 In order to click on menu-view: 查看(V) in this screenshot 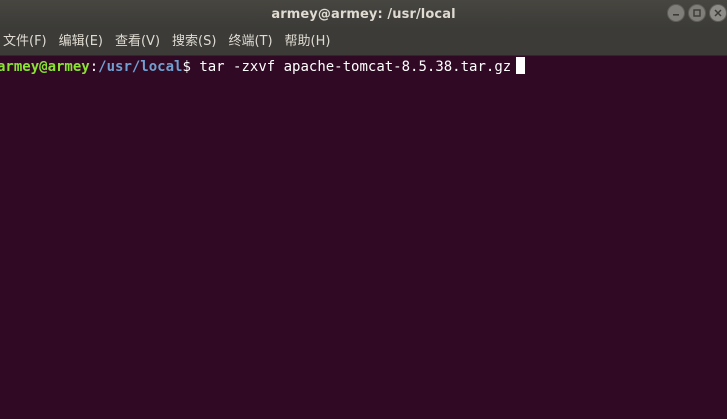, I will do `click(138, 42)`.